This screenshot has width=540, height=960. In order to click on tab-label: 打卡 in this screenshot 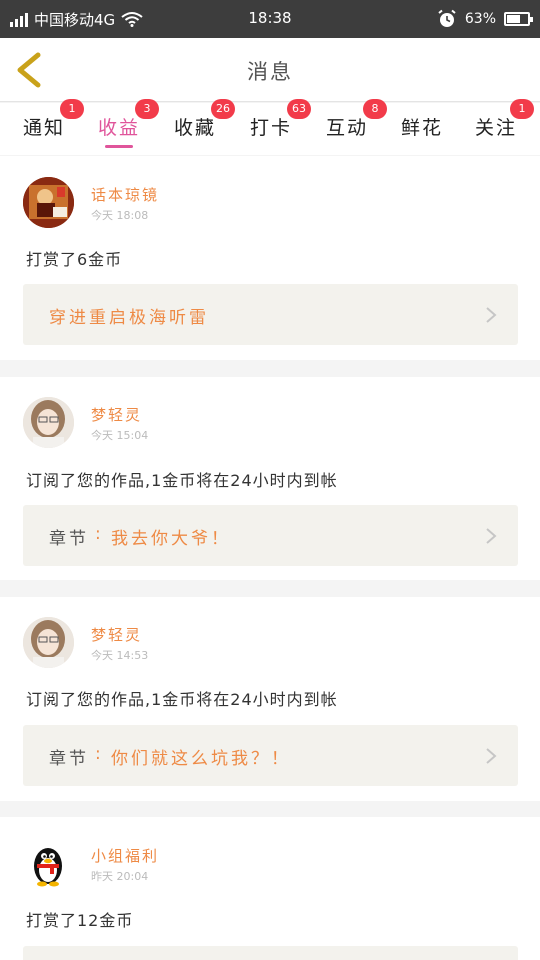, I will do `click(270, 128)`.